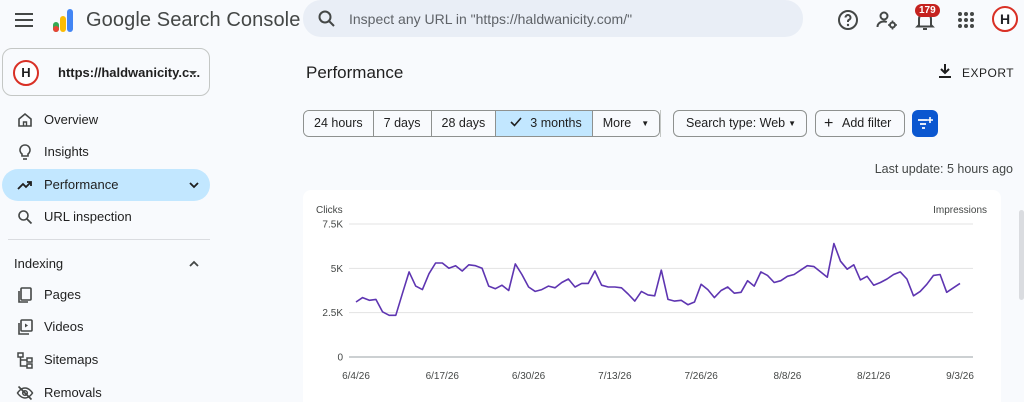 The width and height of the screenshot is (1024, 402). What do you see at coordinates (874, 376) in the screenshot?
I see `x-tick-label: 8/21/26` at bounding box center [874, 376].